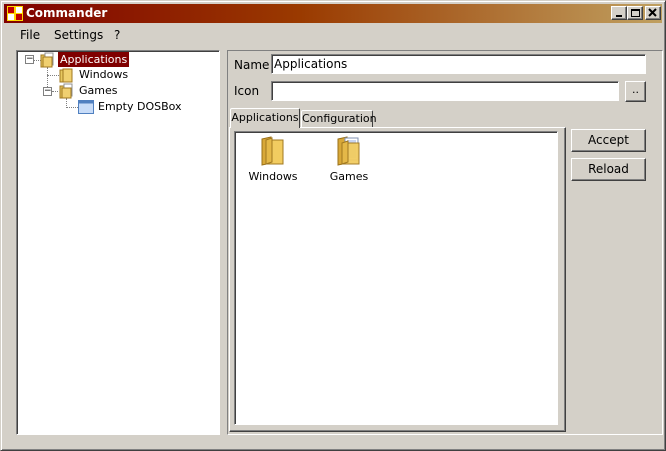 The height and width of the screenshot is (451, 666). I want to click on name-input: Applications, so click(458, 64).